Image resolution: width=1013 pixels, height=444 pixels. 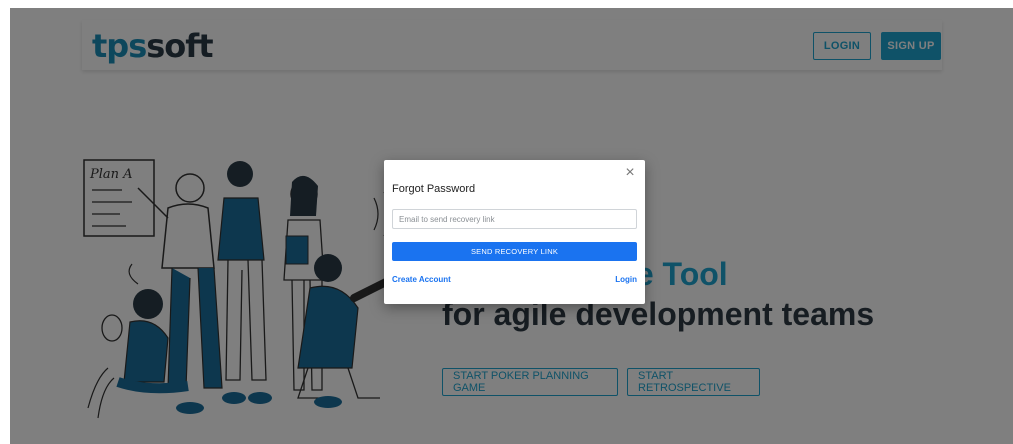 I want to click on recovery-email-input, so click(x=514, y=219).